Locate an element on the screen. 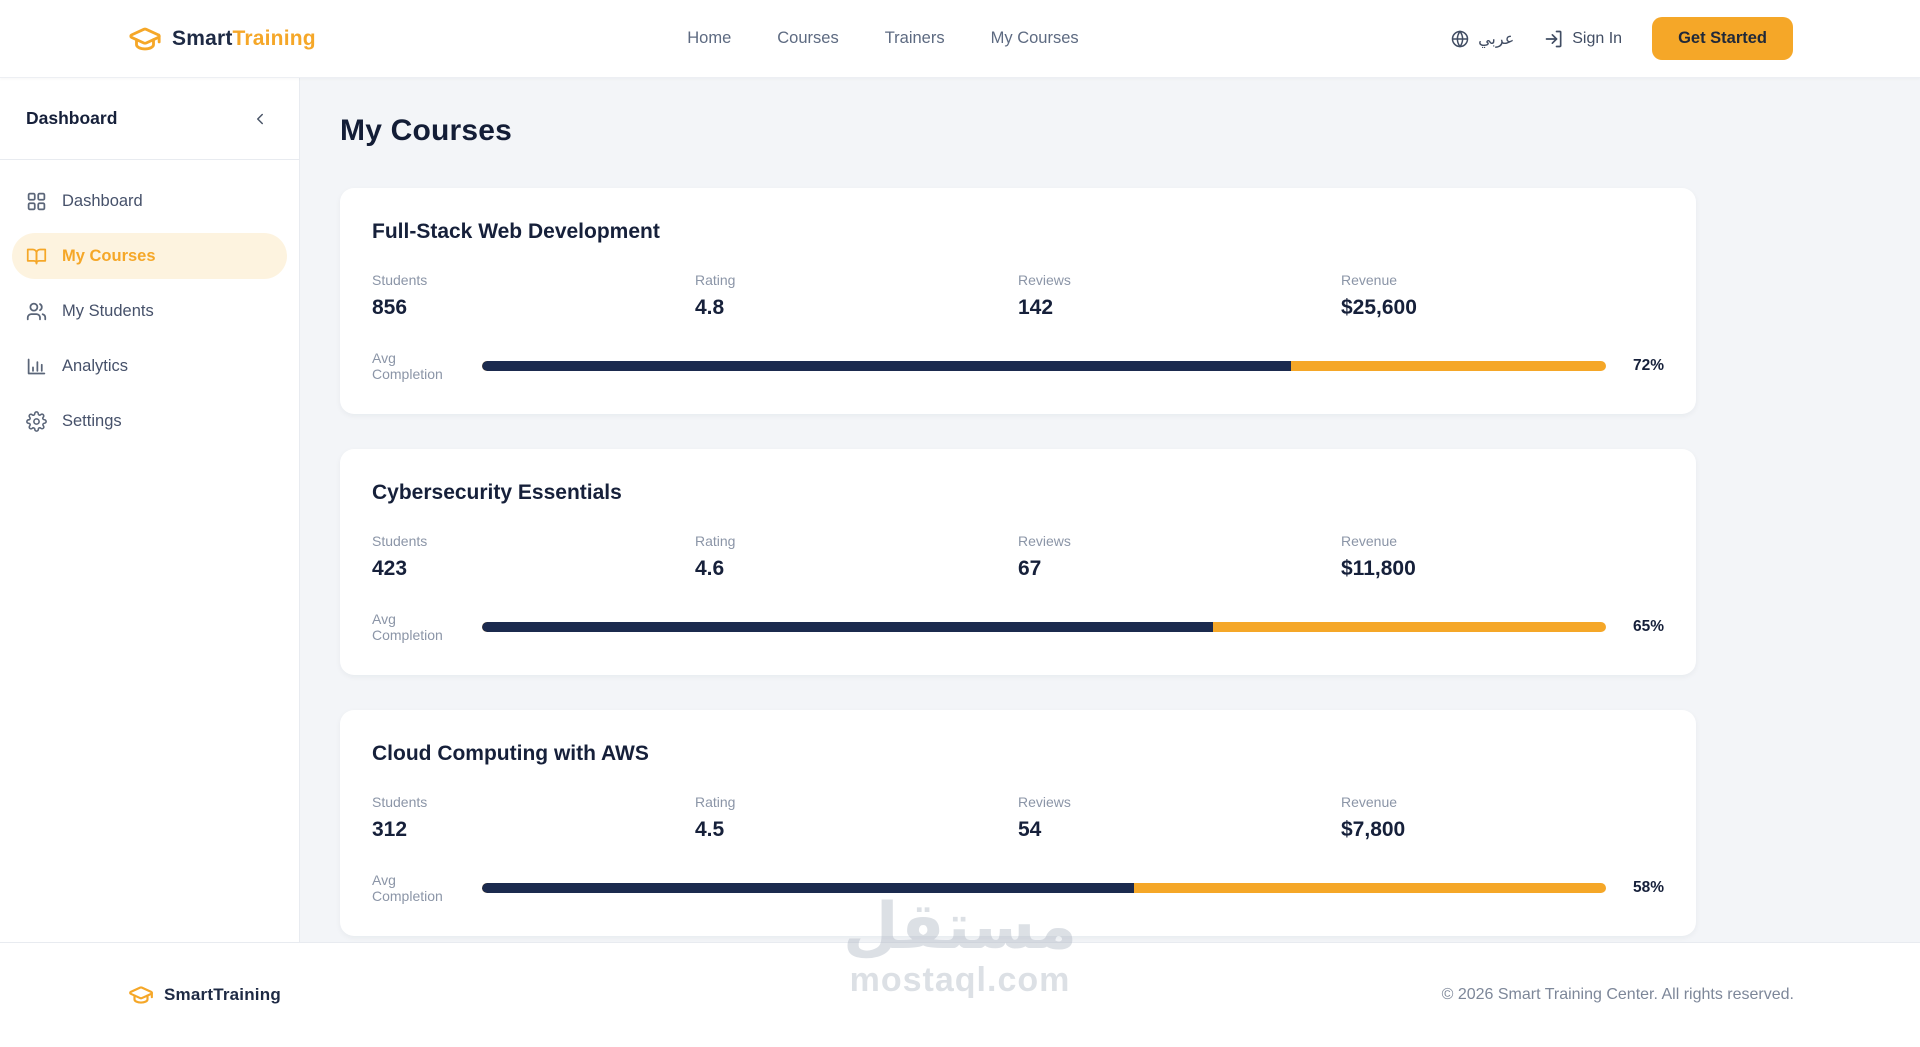 This screenshot has width=1920, height=1047. stat-value: $11,800 is located at coordinates (1378, 568).